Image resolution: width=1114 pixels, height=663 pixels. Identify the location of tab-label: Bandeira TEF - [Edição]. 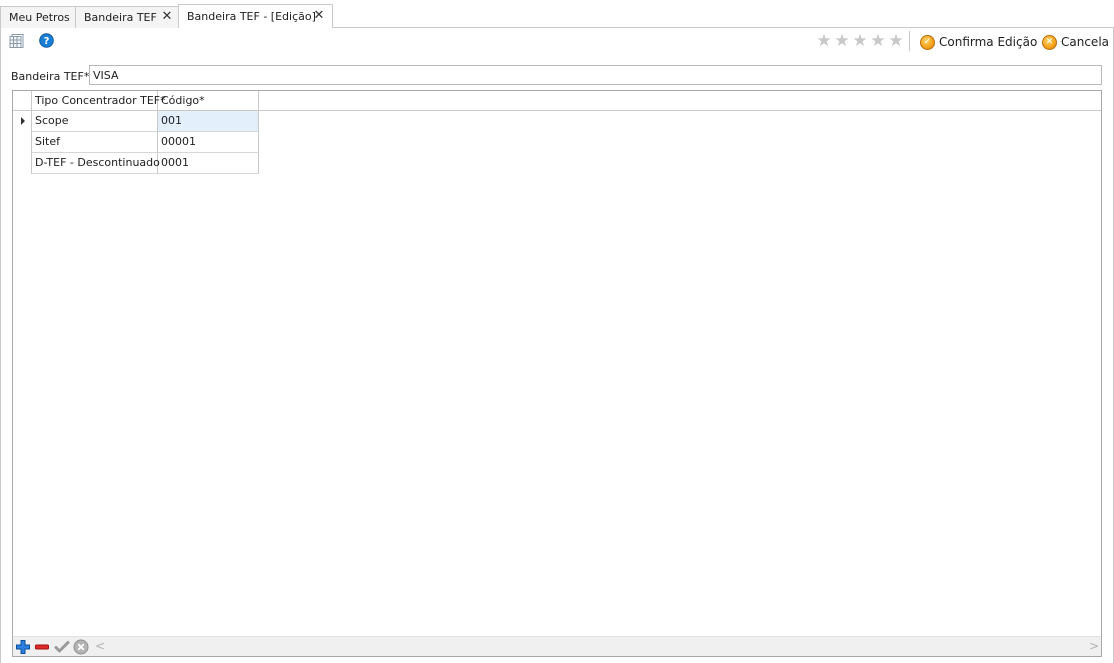
(251, 16).